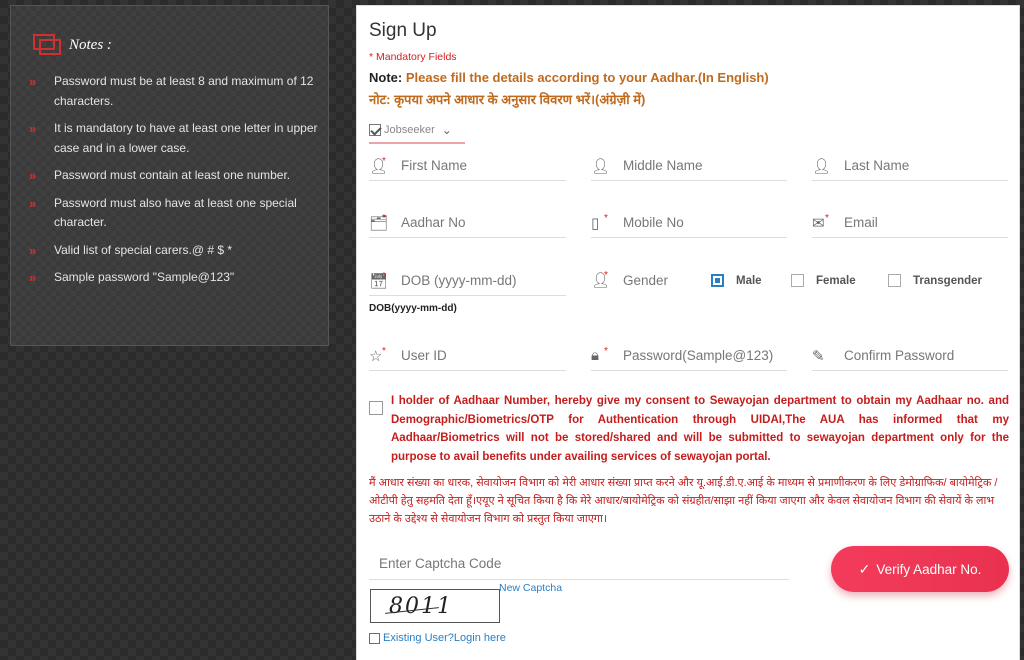 This screenshot has height=660, width=1024. I want to click on password-field: 🔒︎ * Password(Sample@123), so click(689, 356).